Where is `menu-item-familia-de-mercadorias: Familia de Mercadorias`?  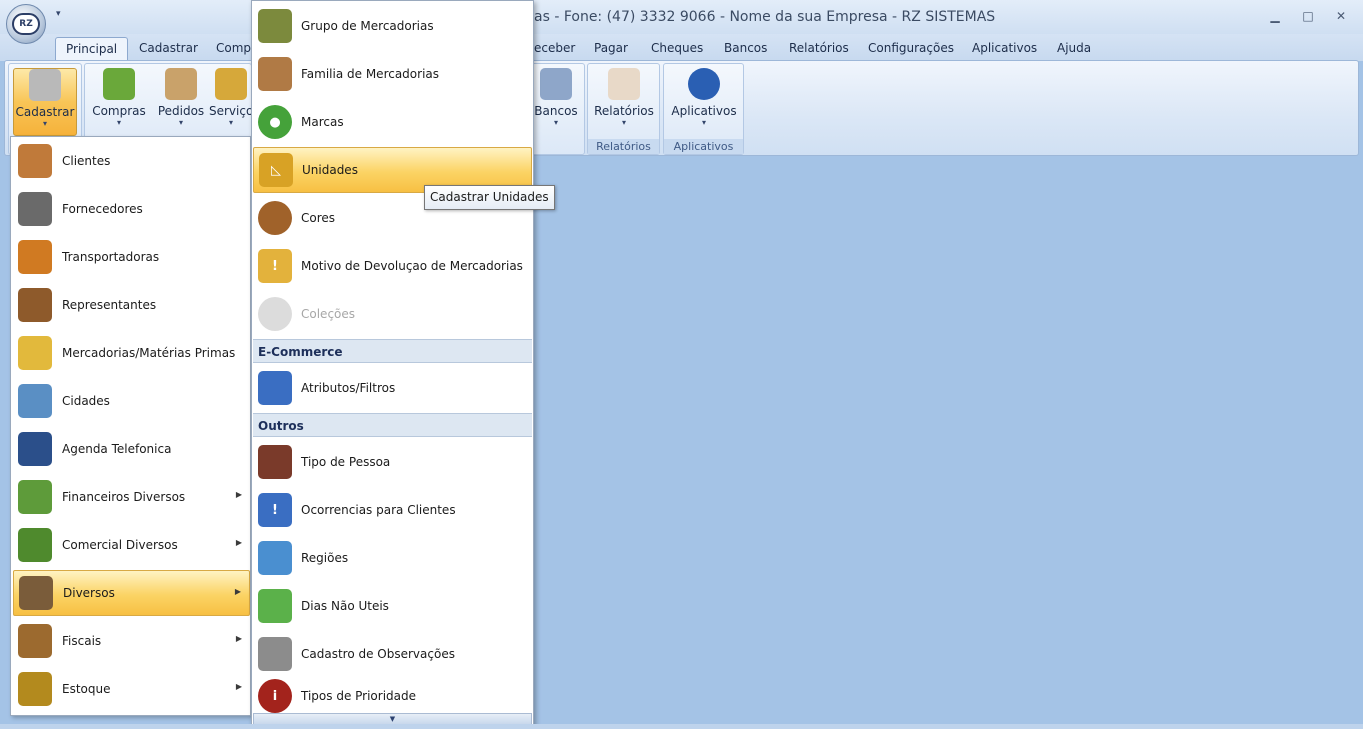 menu-item-familia-de-mercadorias: Familia de Mercadorias is located at coordinates (392, 74).